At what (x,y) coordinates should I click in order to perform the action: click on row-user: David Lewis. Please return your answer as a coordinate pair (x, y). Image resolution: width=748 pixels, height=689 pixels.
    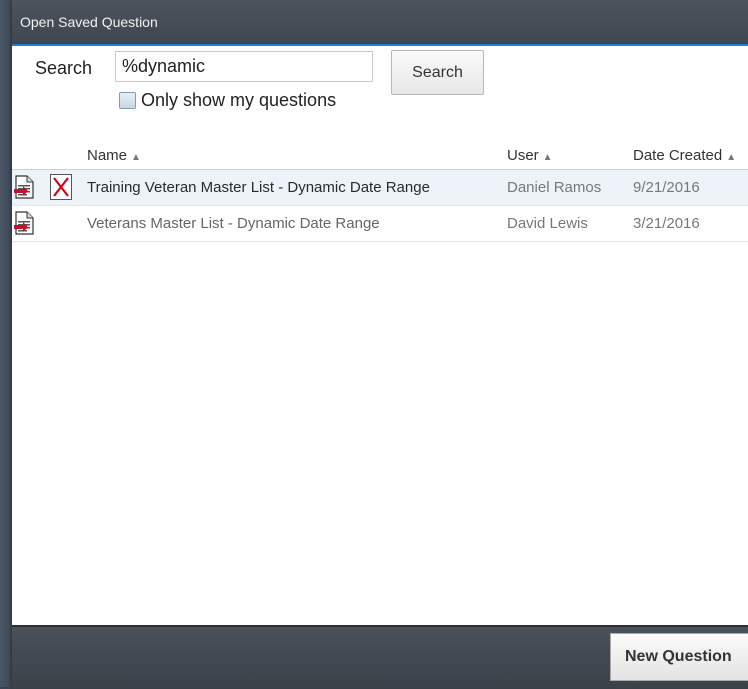
    Looking at the image, I should click on (547, 223).